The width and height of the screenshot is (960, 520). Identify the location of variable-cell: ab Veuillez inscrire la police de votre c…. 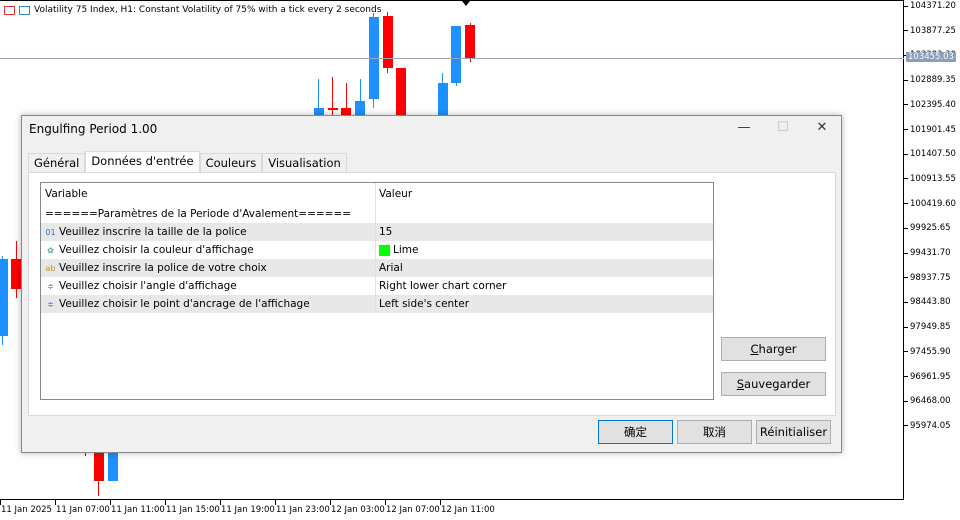
(208, 268).